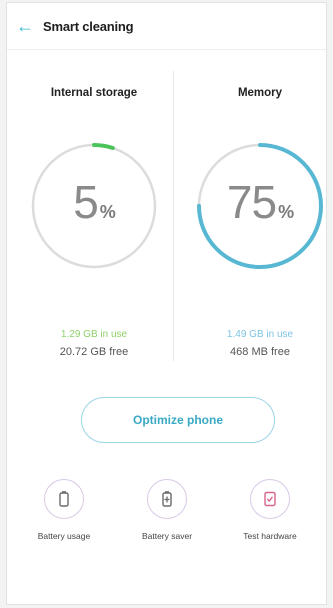 The image size is (333, 608). What do you see at coordinates (178, 420) in the screenshot?
I see `optimize-phone-button: Optimize phone` at bounding box center [178, 420].